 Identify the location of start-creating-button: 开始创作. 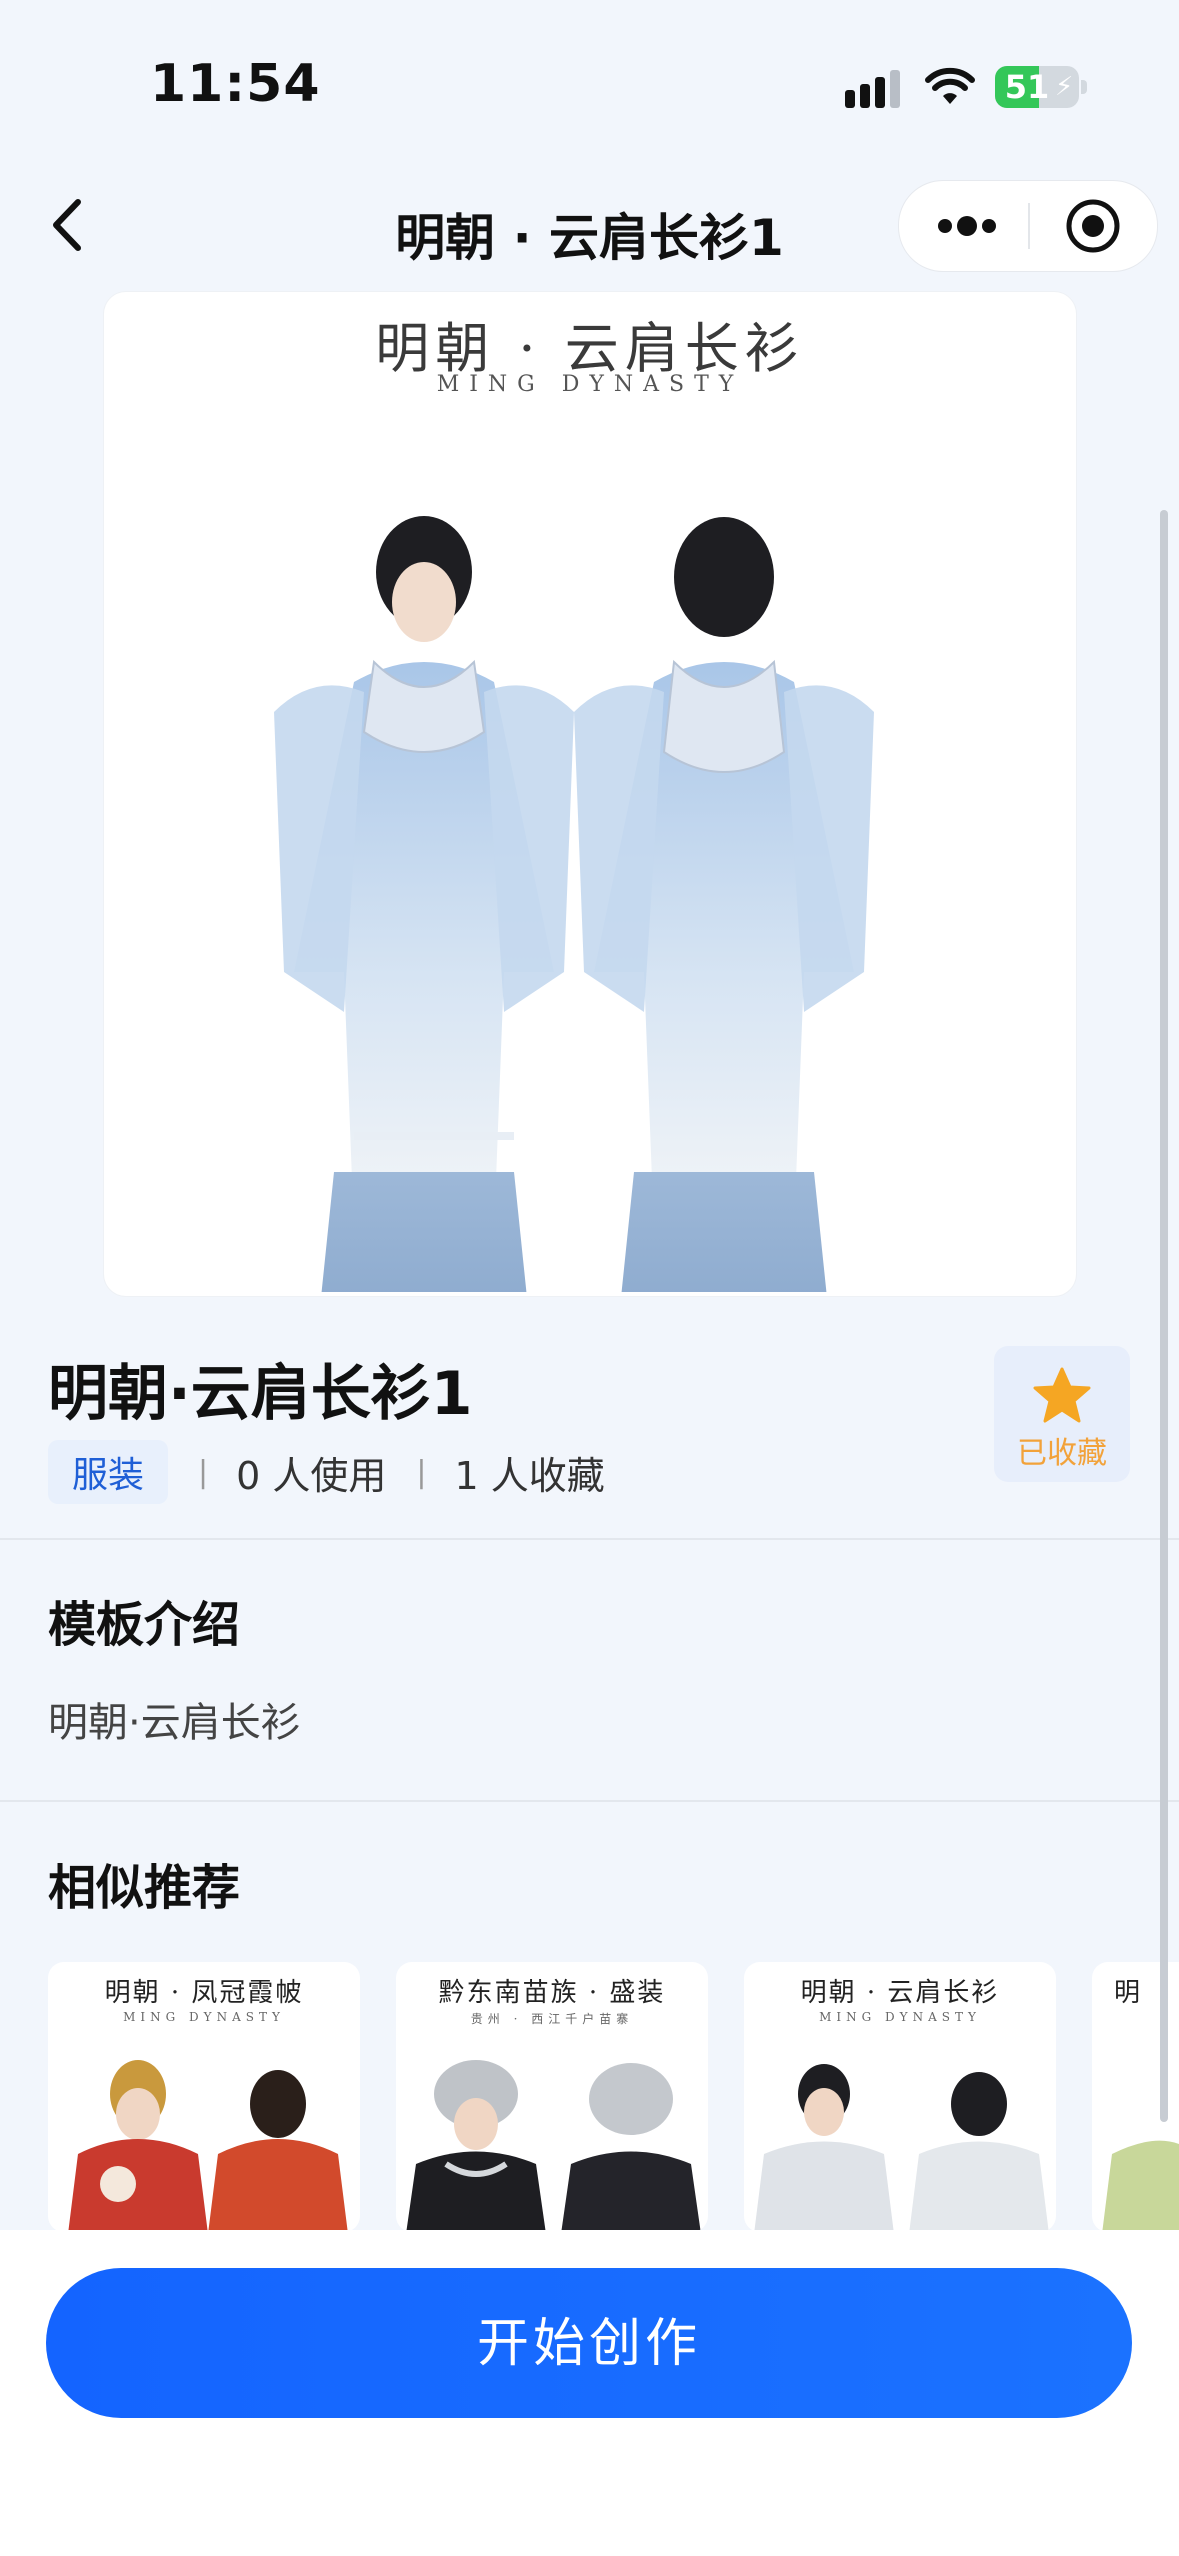
(589, 2343).